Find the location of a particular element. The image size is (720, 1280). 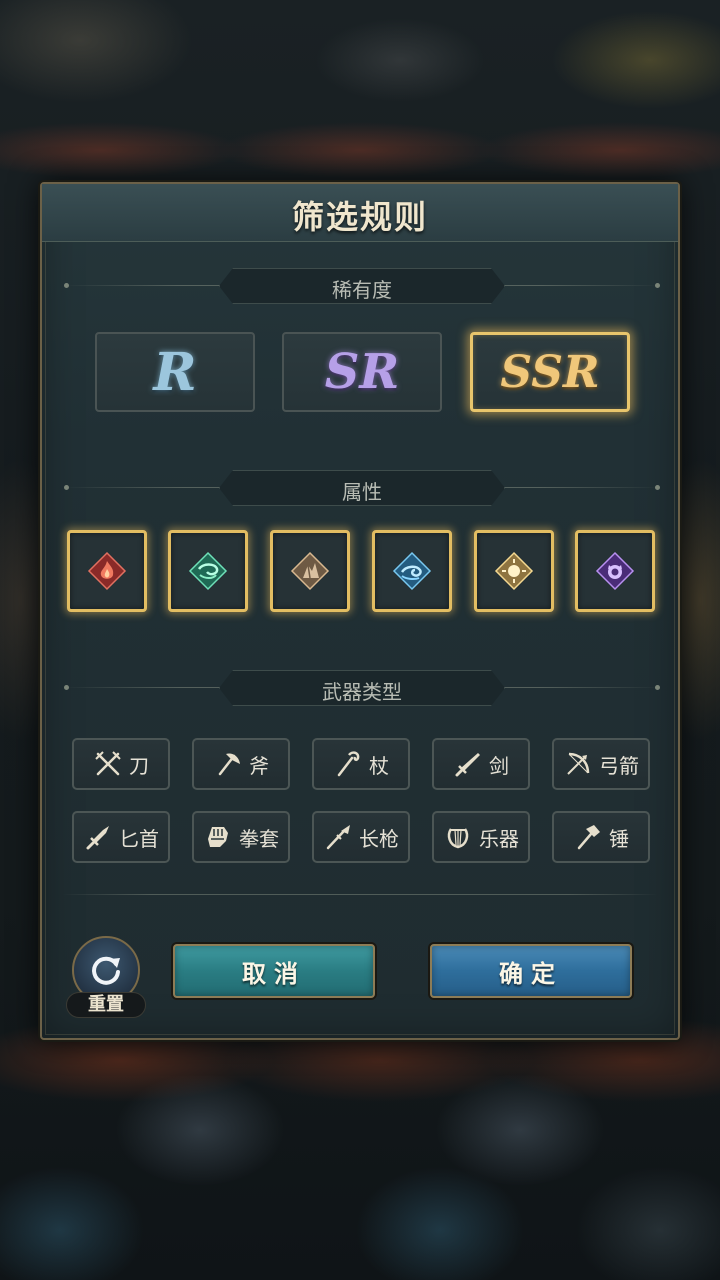

wind-element-icon is located at coordinates (208, 571).